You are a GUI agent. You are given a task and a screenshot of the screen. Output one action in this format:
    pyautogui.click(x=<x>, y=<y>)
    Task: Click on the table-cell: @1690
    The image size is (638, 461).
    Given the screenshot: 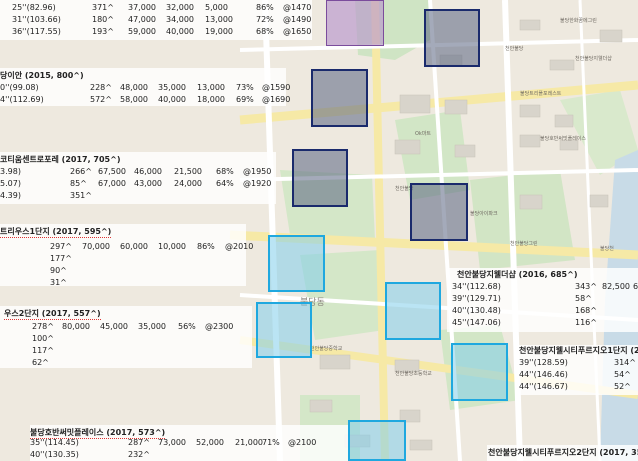 What is the action you would take?
    pyautogui.click(x=276, y=99)
    